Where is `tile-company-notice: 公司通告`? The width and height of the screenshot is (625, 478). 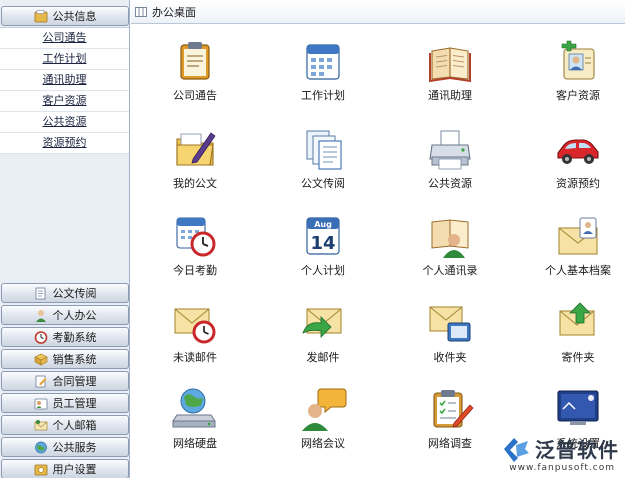
tile-company-notice: 公司通告 is located at coordinates (195, 68).